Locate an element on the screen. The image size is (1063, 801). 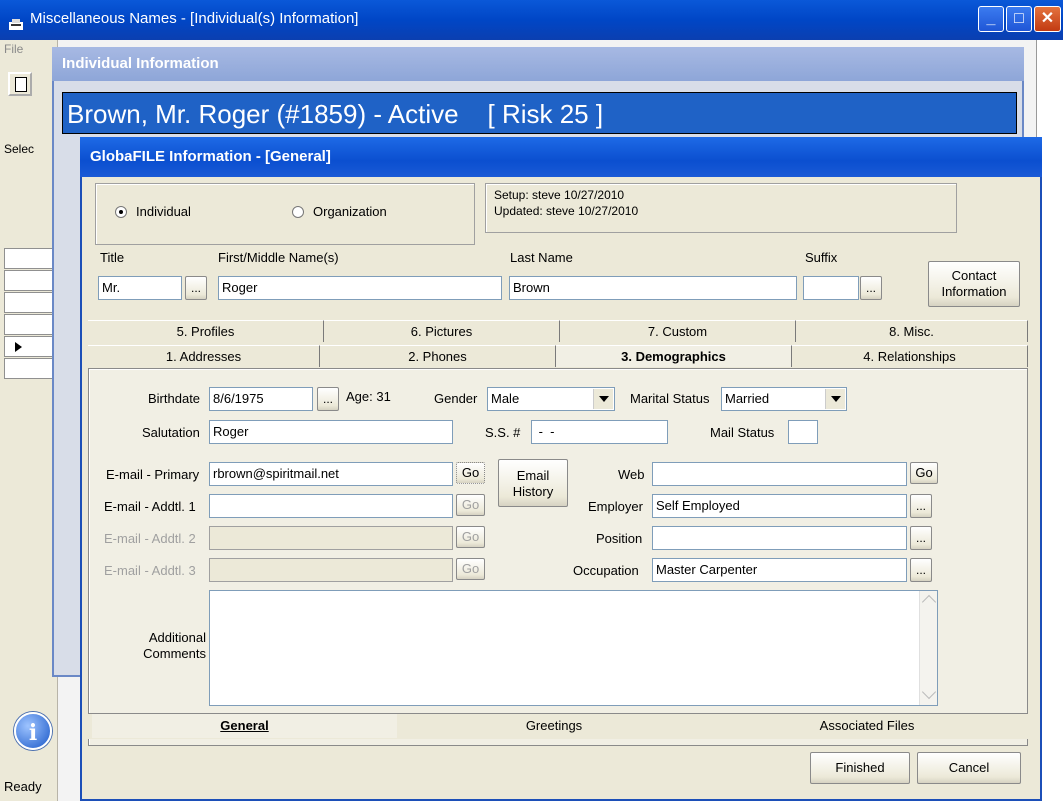
row-pointer-icon is located at coordinates (18, 347).